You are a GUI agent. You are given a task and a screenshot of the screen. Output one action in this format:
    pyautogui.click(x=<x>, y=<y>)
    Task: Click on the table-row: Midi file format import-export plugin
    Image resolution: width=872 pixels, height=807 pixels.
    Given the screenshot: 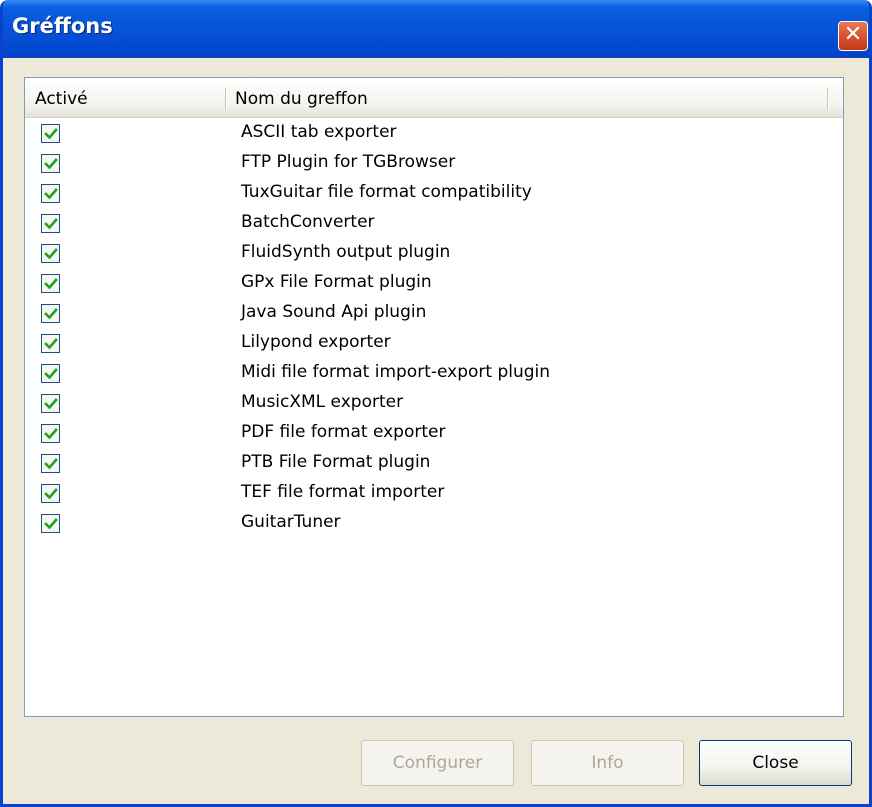 What is the action you would take?
    pyautogui.click(x=434, y=376)
    